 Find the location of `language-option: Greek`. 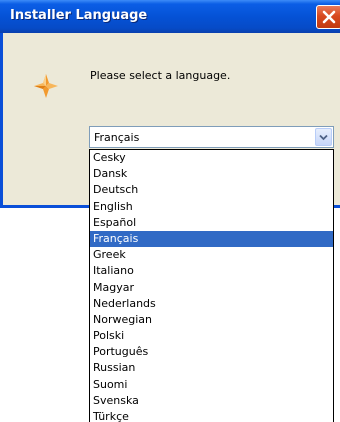

language-option: Greek is located at coordinates (211, 255).